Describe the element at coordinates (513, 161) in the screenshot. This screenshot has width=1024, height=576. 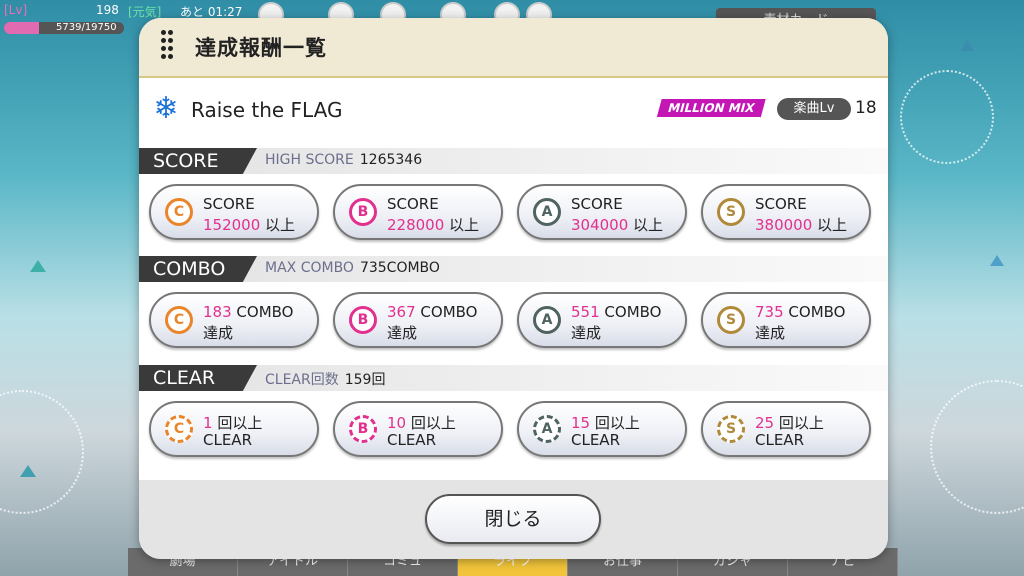
I see `section-score-header: SCORE HIGH SCORE 1265346` at that location.